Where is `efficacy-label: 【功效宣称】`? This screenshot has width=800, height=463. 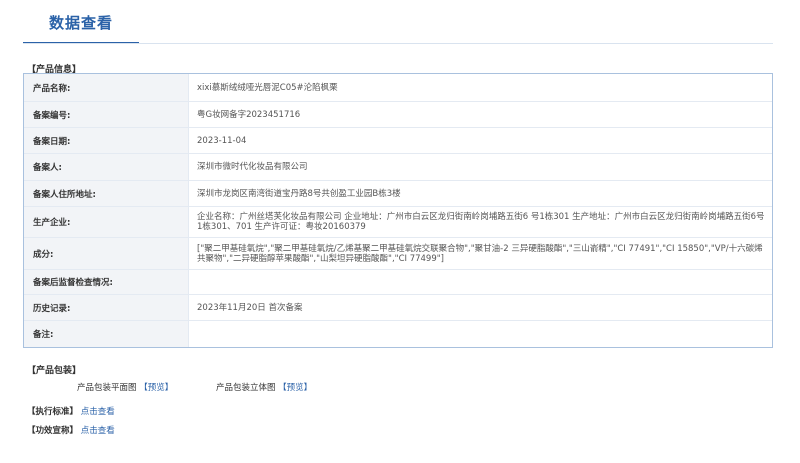
efficacy-label: 【功效宣称】 is located at coordinates (53, 431).